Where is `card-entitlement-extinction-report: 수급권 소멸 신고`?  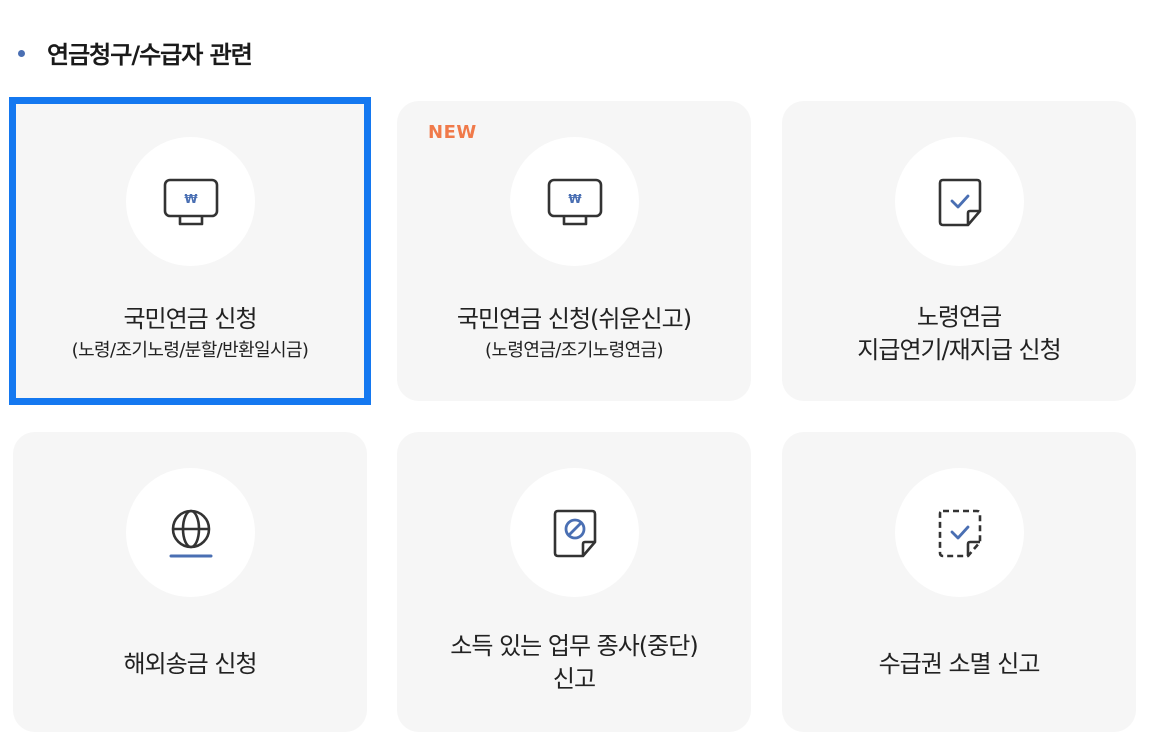 card-entitlement-extinction-report: 수급권 소멸 신고 is located at coordinates (959, 582).